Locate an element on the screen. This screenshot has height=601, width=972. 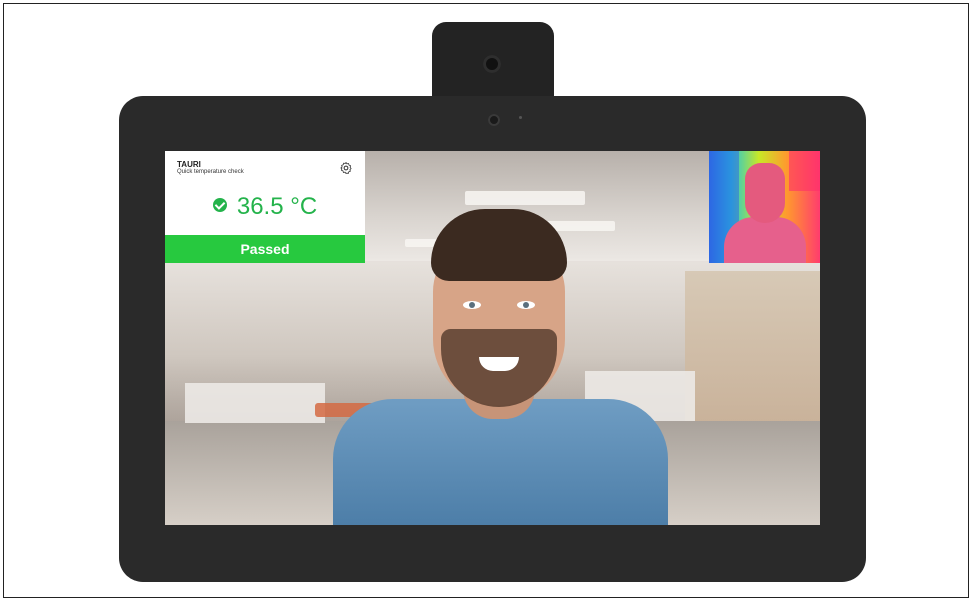
thermal-preview is located at coordinates (764, 207).